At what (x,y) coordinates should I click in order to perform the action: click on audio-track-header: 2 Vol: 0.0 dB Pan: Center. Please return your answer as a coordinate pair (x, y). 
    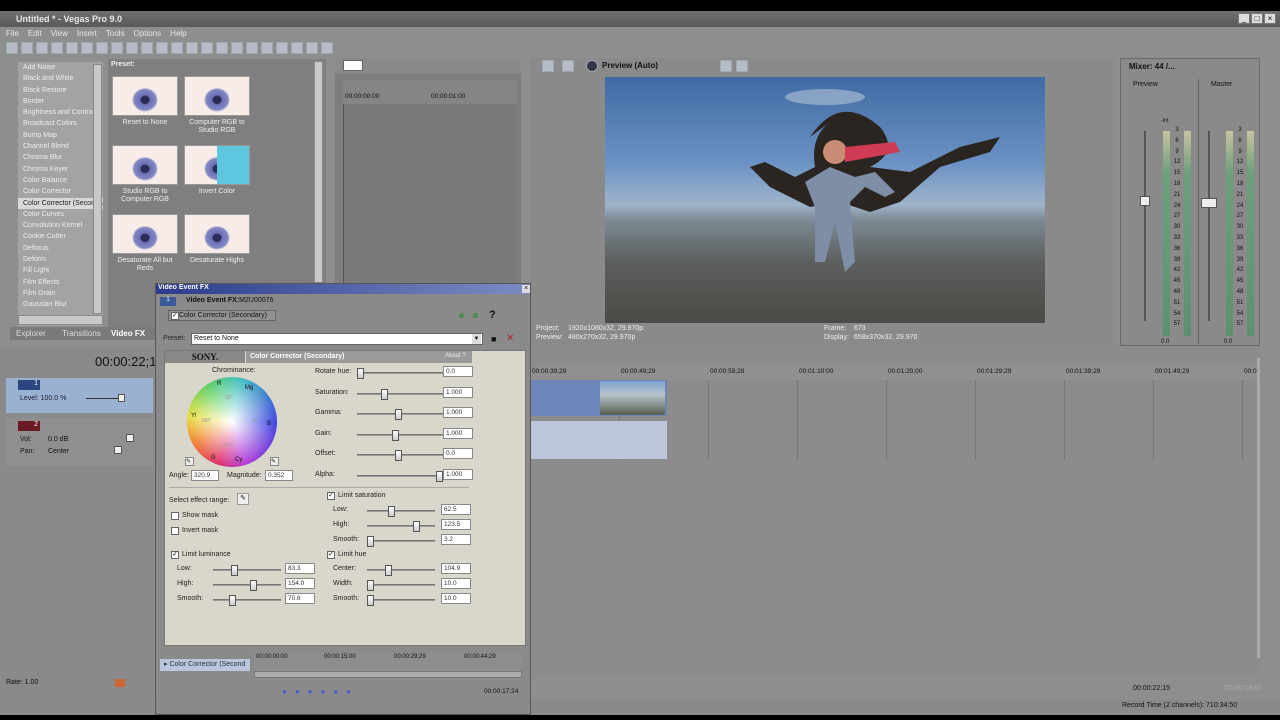
    Looking at the image, I should click on (79, 442).